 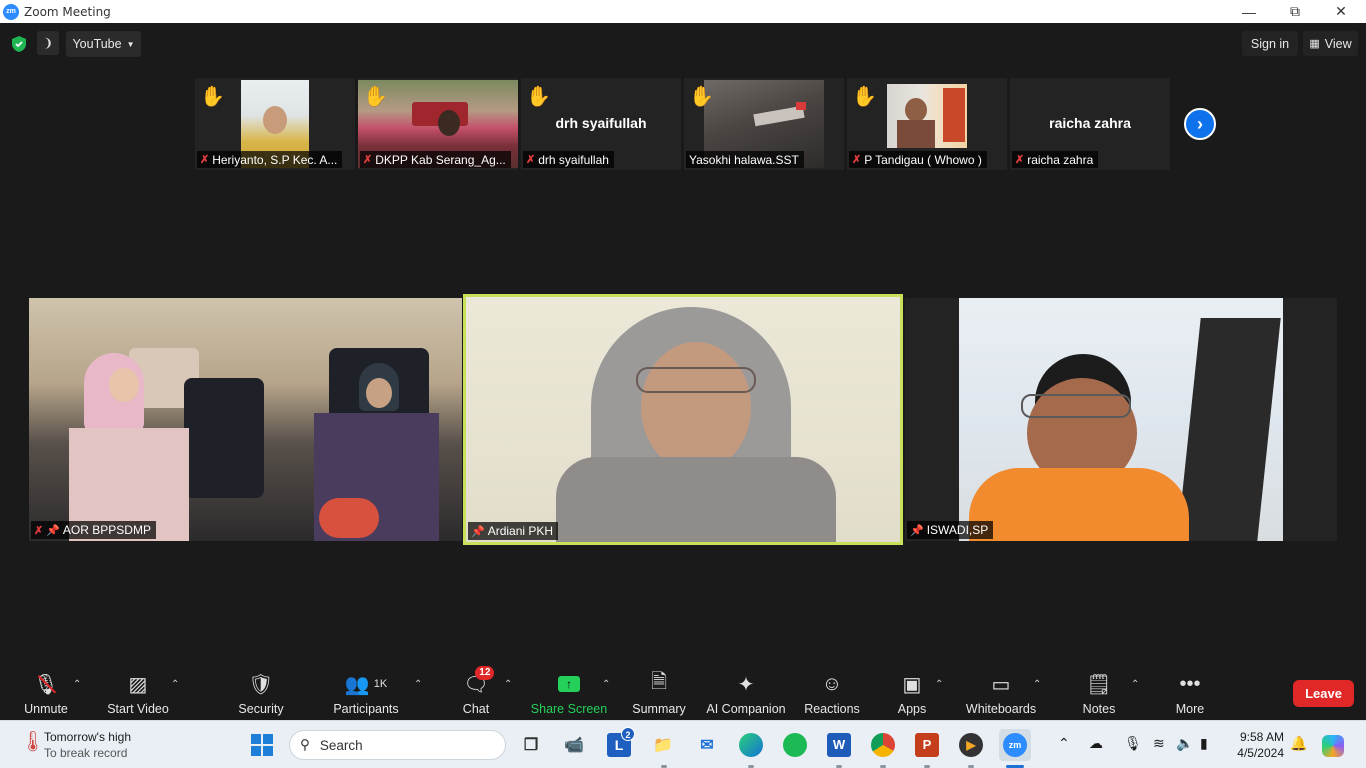 What do you see at coordinates (77, 684) in the screenshot?
I see `audio-options-chevron-icon: ⌃` at bounding box center [77, 684].